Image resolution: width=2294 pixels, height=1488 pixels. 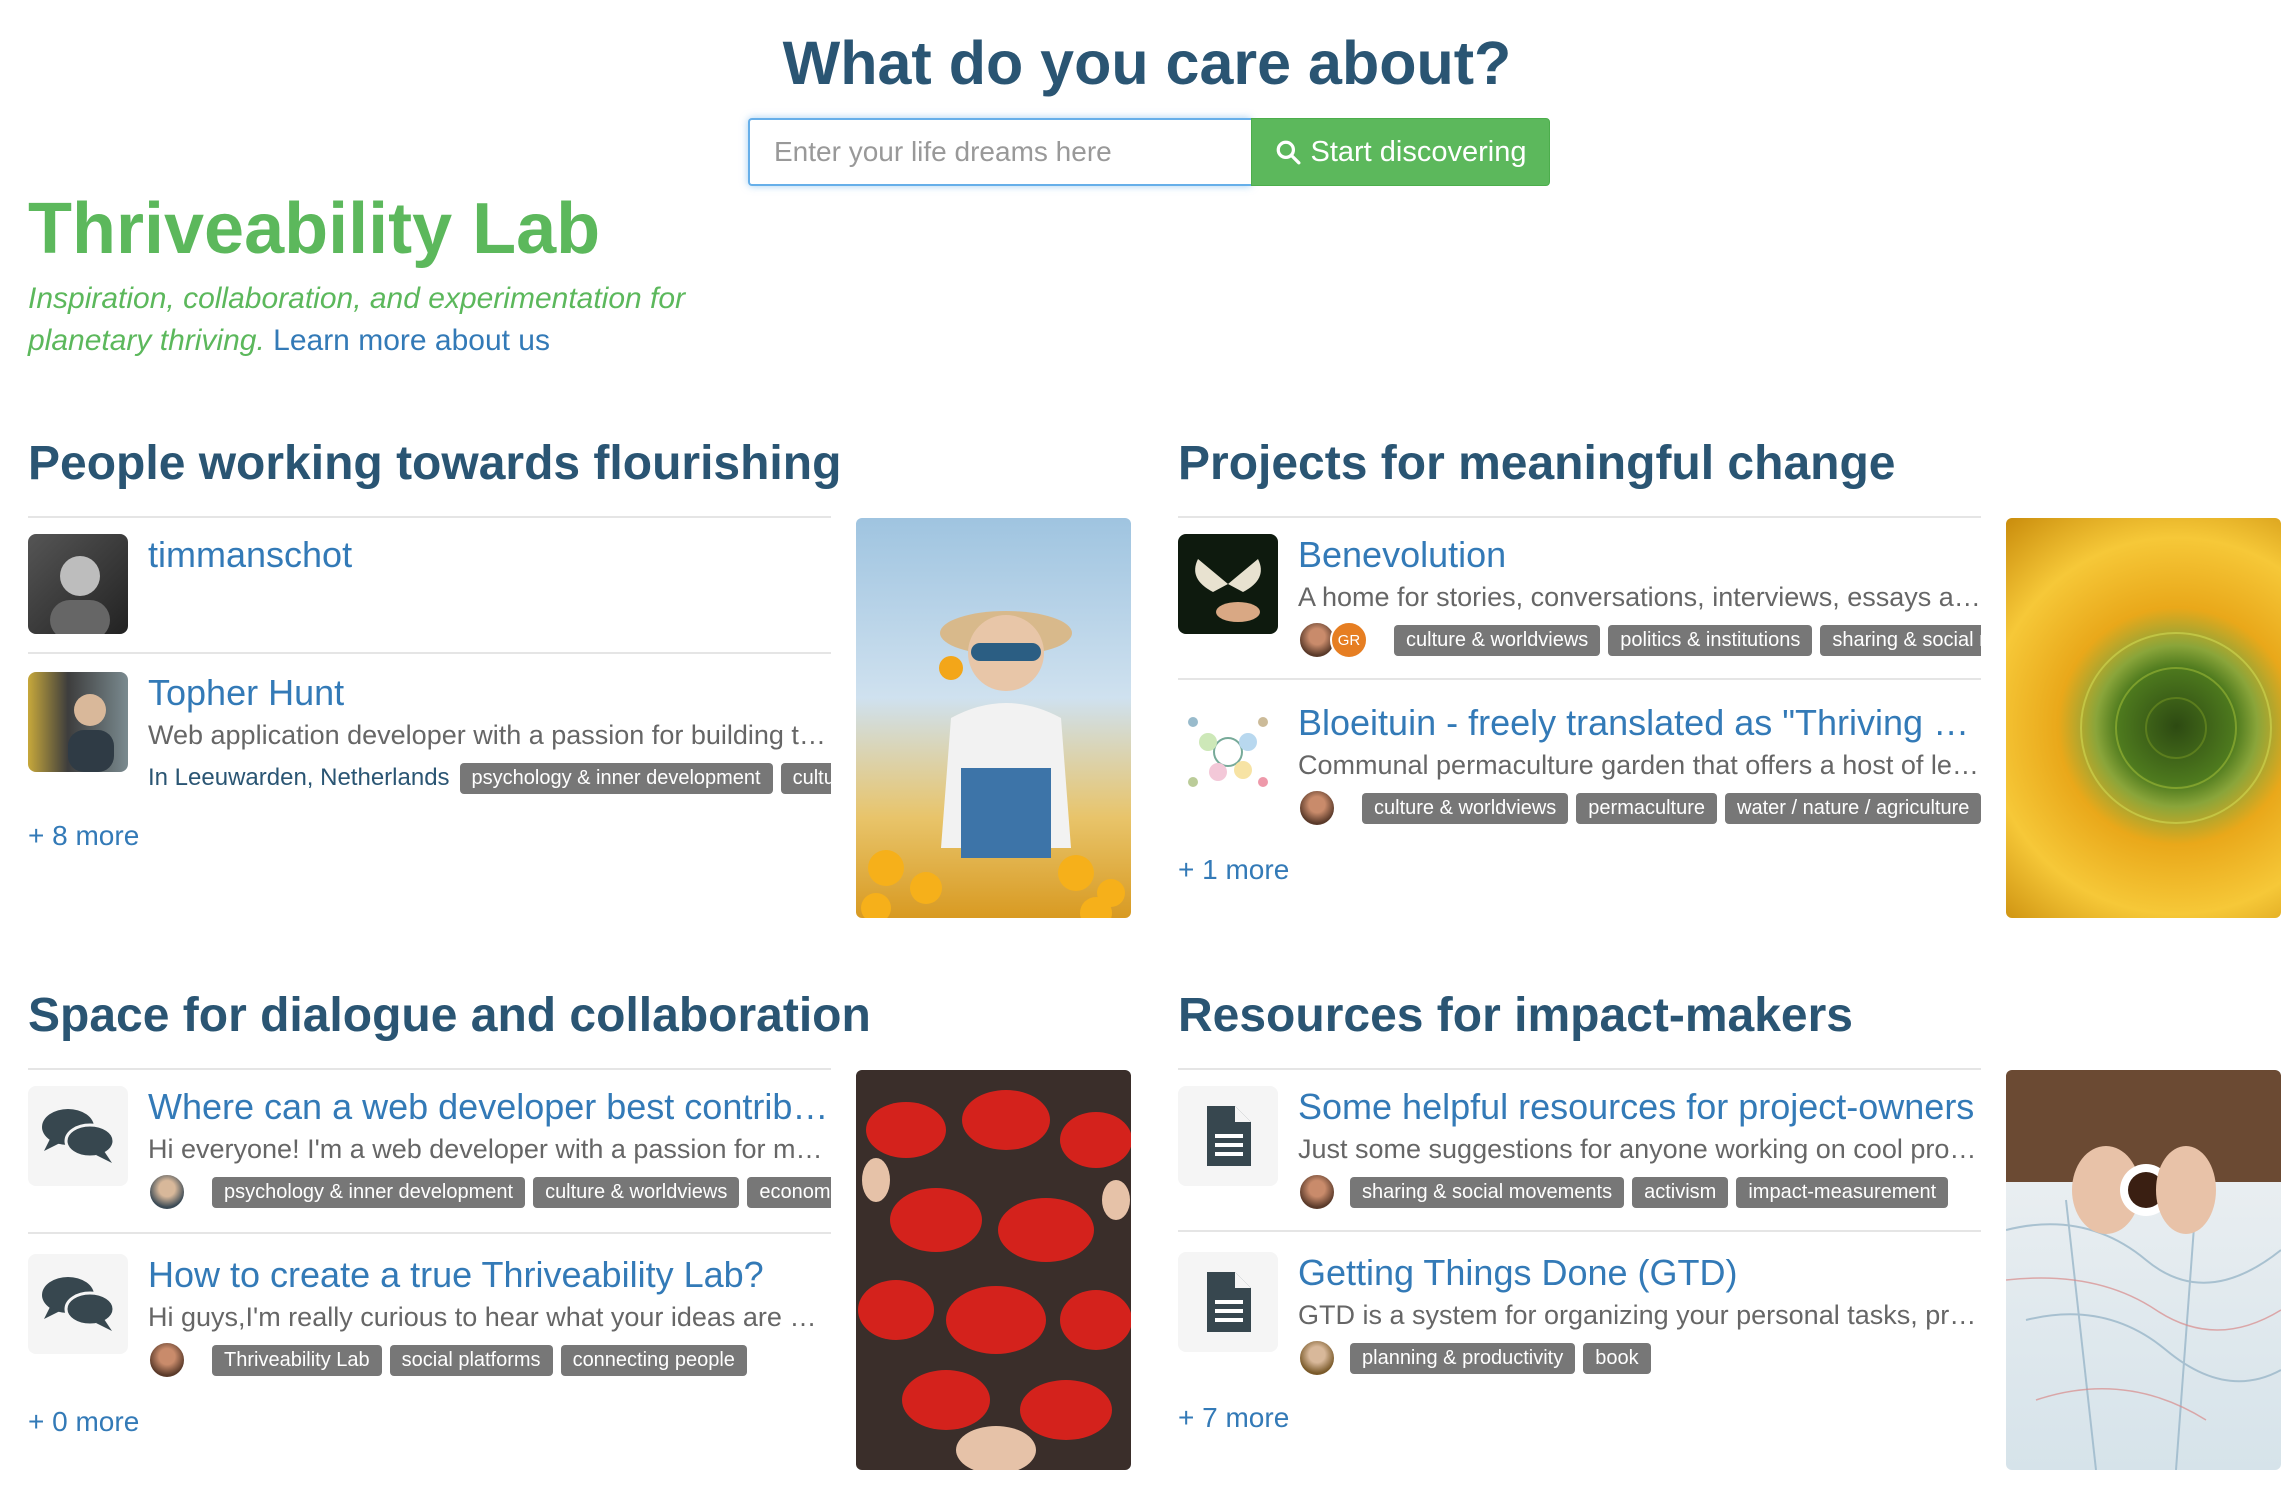 I want to click on learn-more-link: Learn more about us, so click(x=411, y=340).